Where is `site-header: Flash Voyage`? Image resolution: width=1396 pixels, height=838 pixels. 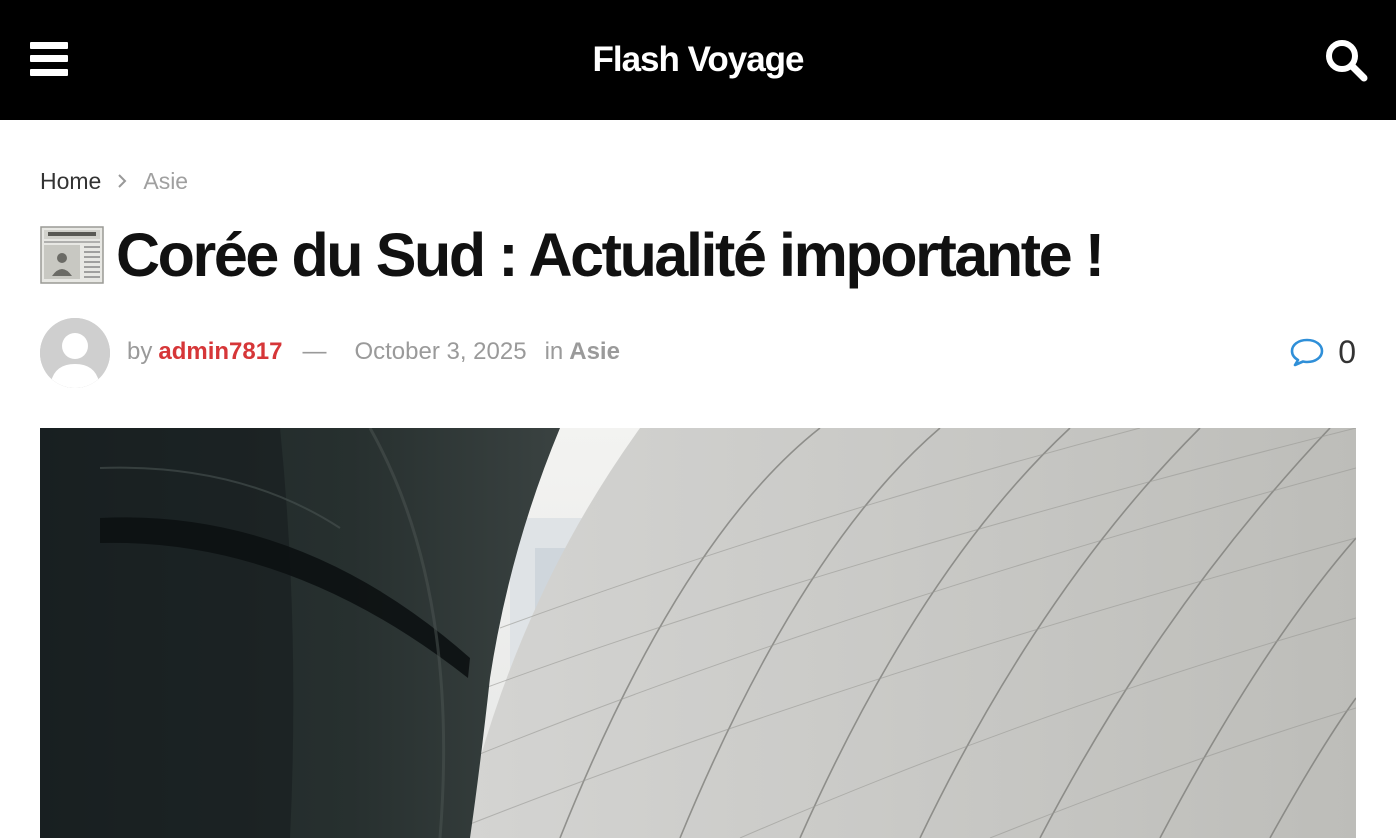
site-header: Flash Voyage is located at coordinates (698, 60).